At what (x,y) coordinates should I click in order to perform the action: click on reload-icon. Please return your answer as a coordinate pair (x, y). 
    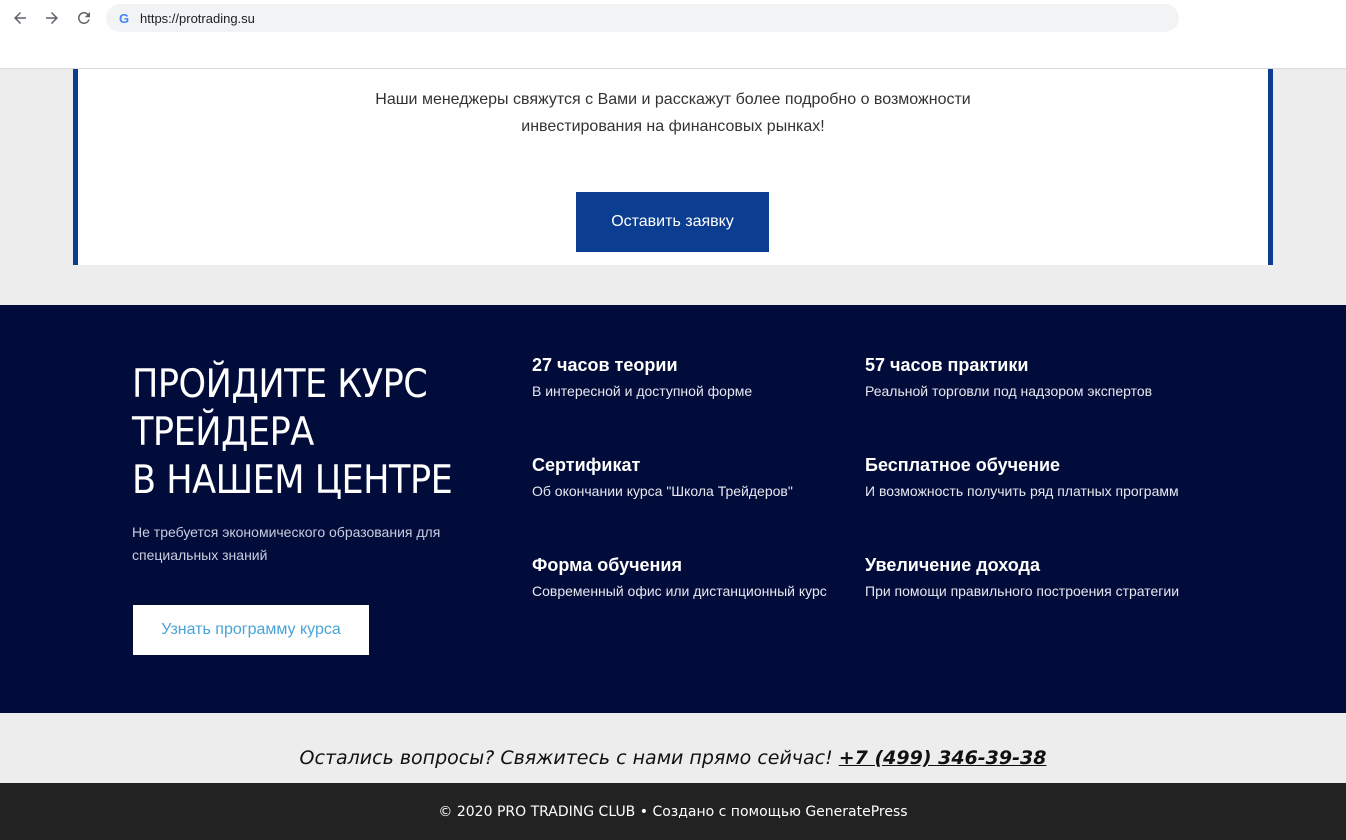
    Looking at the image, I should click on (84, 18).